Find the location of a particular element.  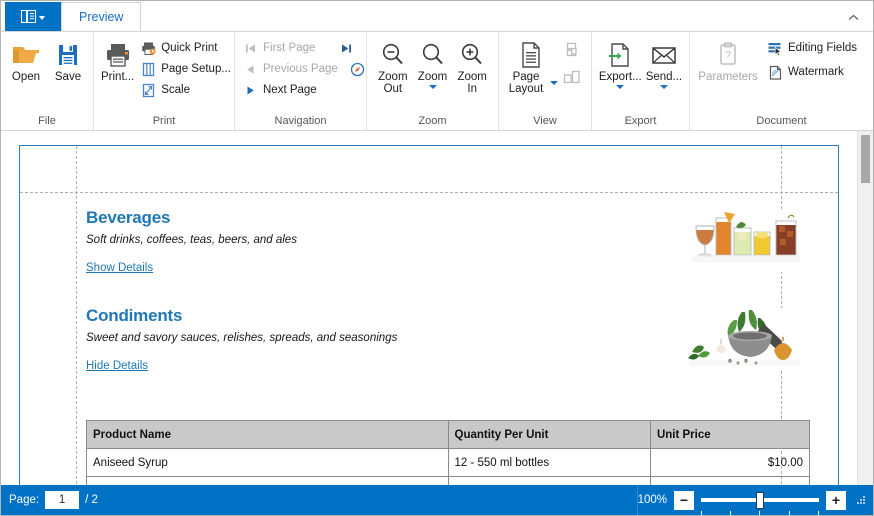

last-page-button is located at coordinates (347, 48).